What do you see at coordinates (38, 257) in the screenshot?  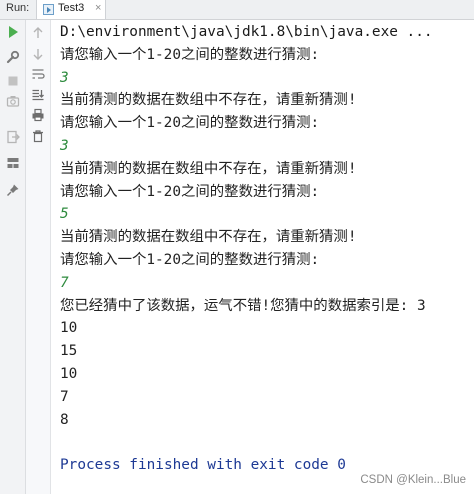 I see `console-toolbar` at bounding box center [38, 257].